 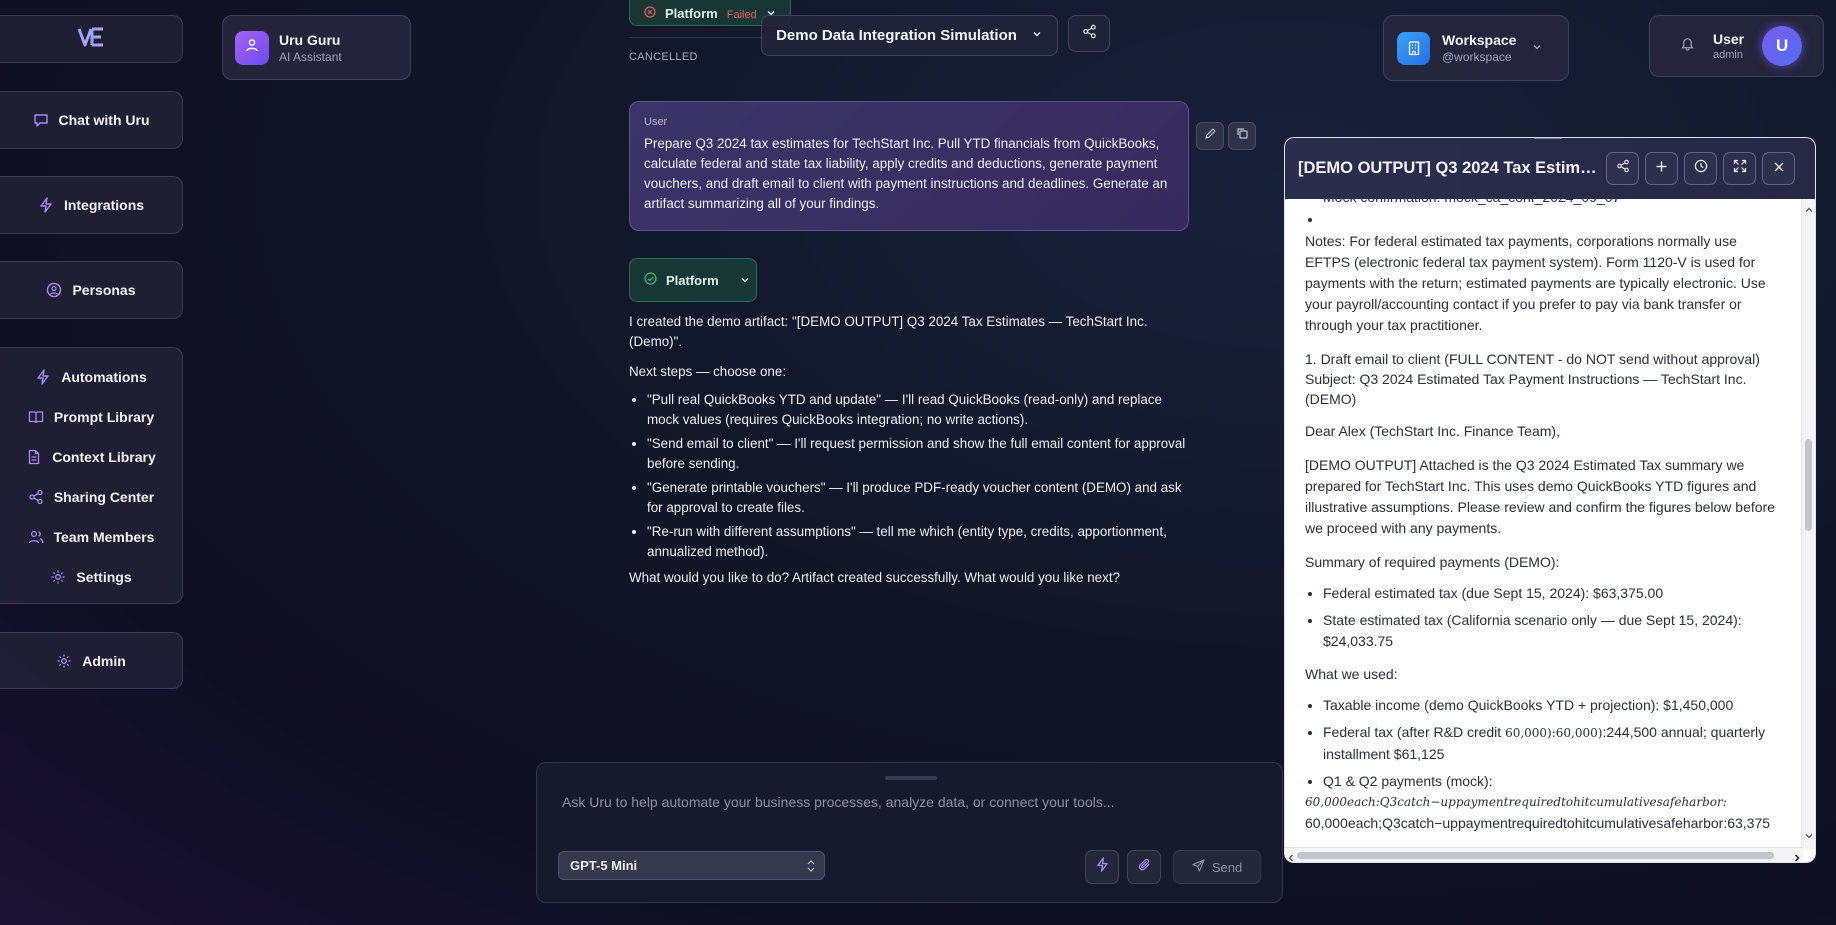 I want to click on panel-drag-handle, so click(x=1548, y=138).